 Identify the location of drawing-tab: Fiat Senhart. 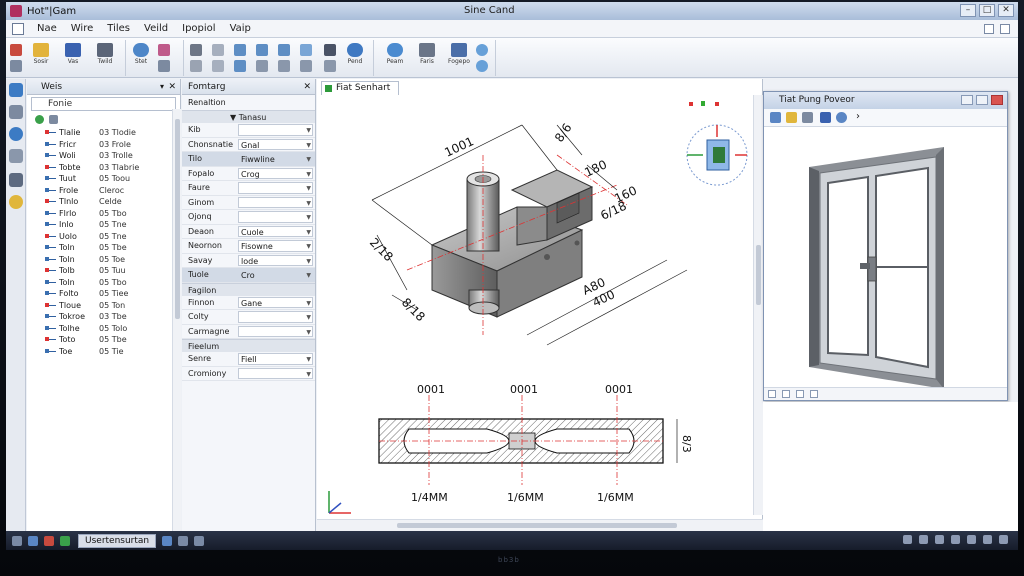
(360, 88).